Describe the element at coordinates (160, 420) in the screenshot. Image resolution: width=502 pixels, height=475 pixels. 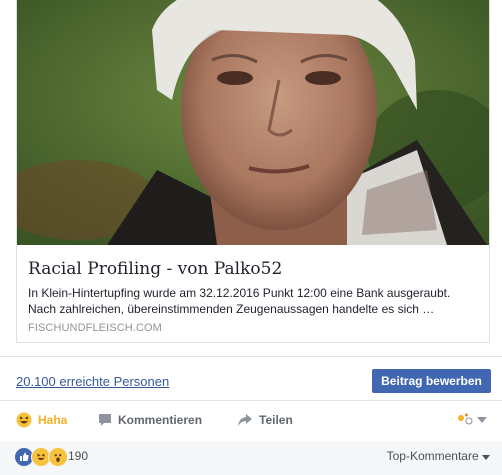
I see `comment-label: Kommentieren` at that location.